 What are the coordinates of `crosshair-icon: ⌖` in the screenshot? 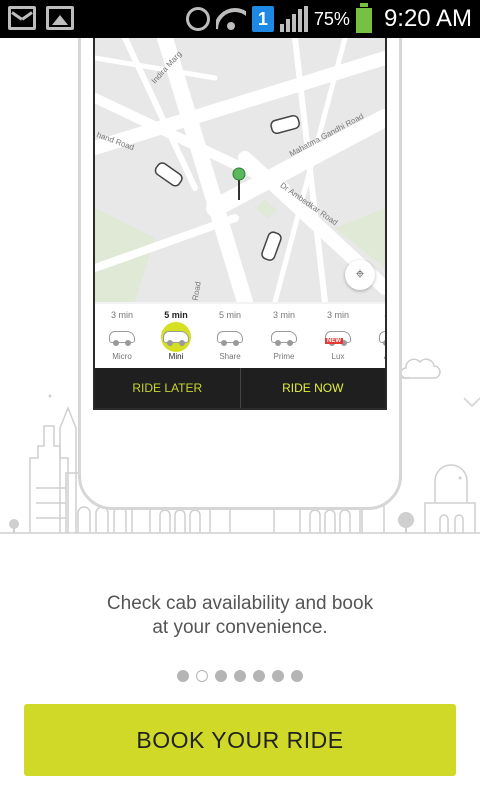 It's located at (360, 274).